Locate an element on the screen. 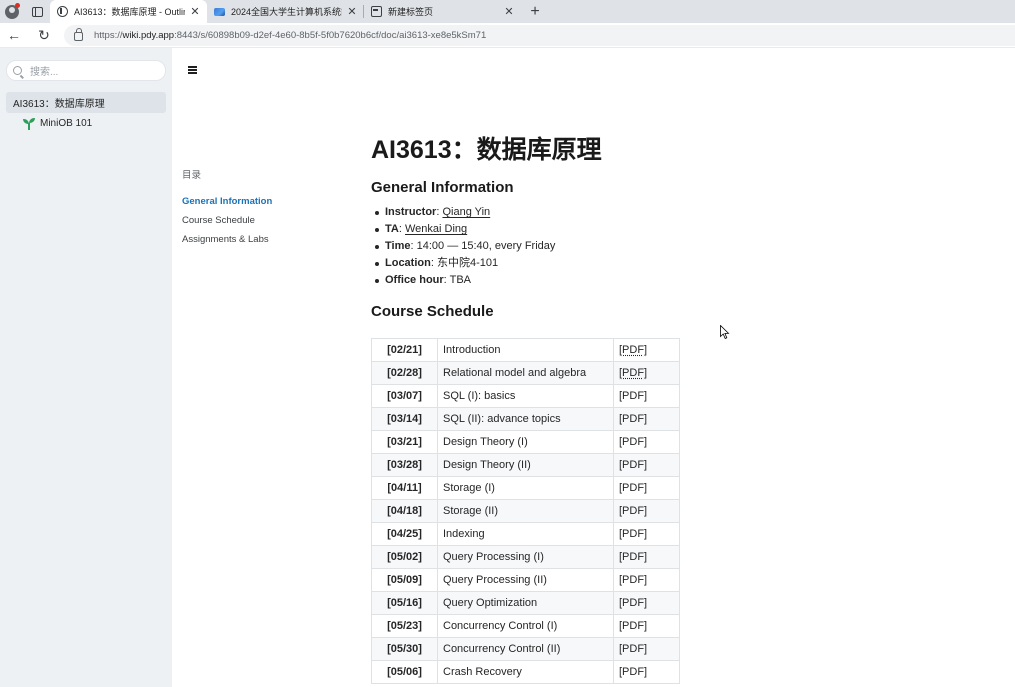  schedule-topic: Storage (I) is located at coordinates (525, 488).